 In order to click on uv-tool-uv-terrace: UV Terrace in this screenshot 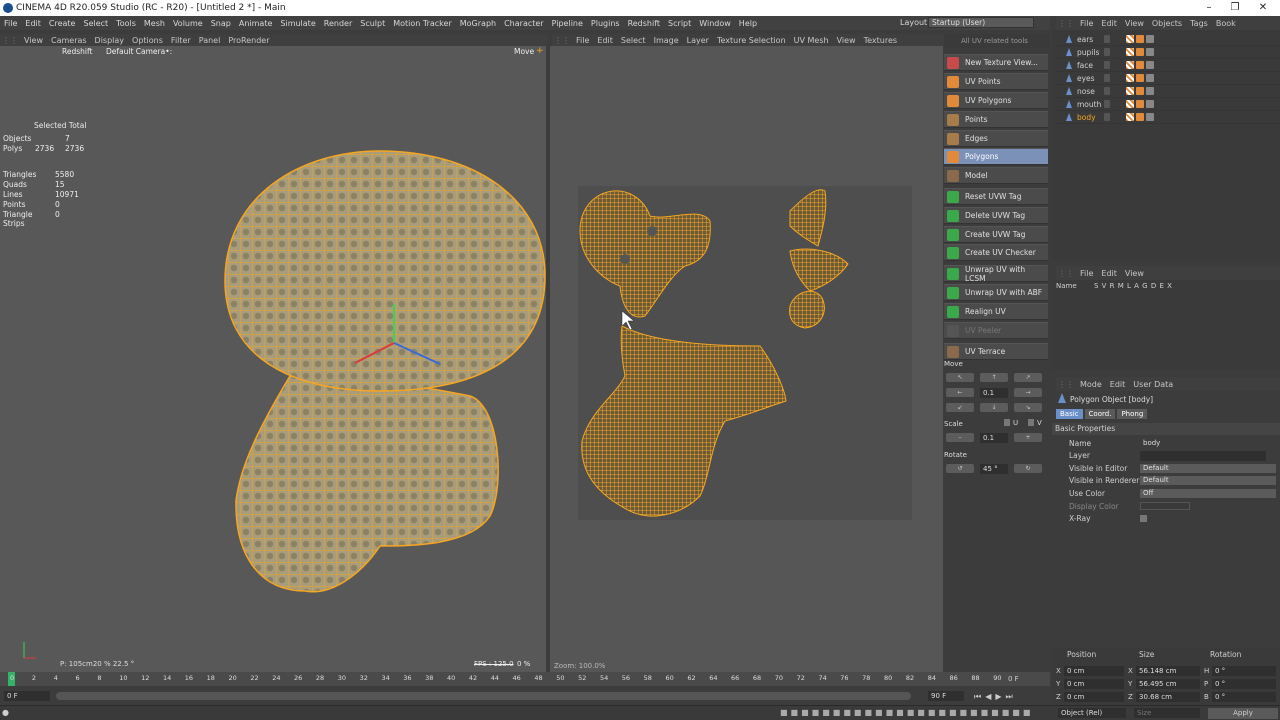, I will do `click(996, 351)`.